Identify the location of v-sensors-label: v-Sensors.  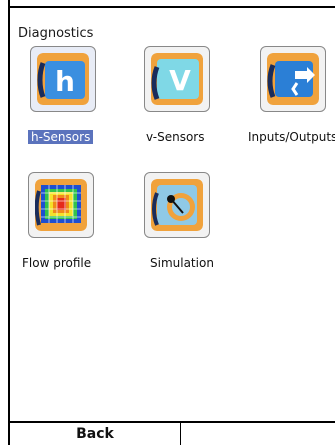
(175, 137).